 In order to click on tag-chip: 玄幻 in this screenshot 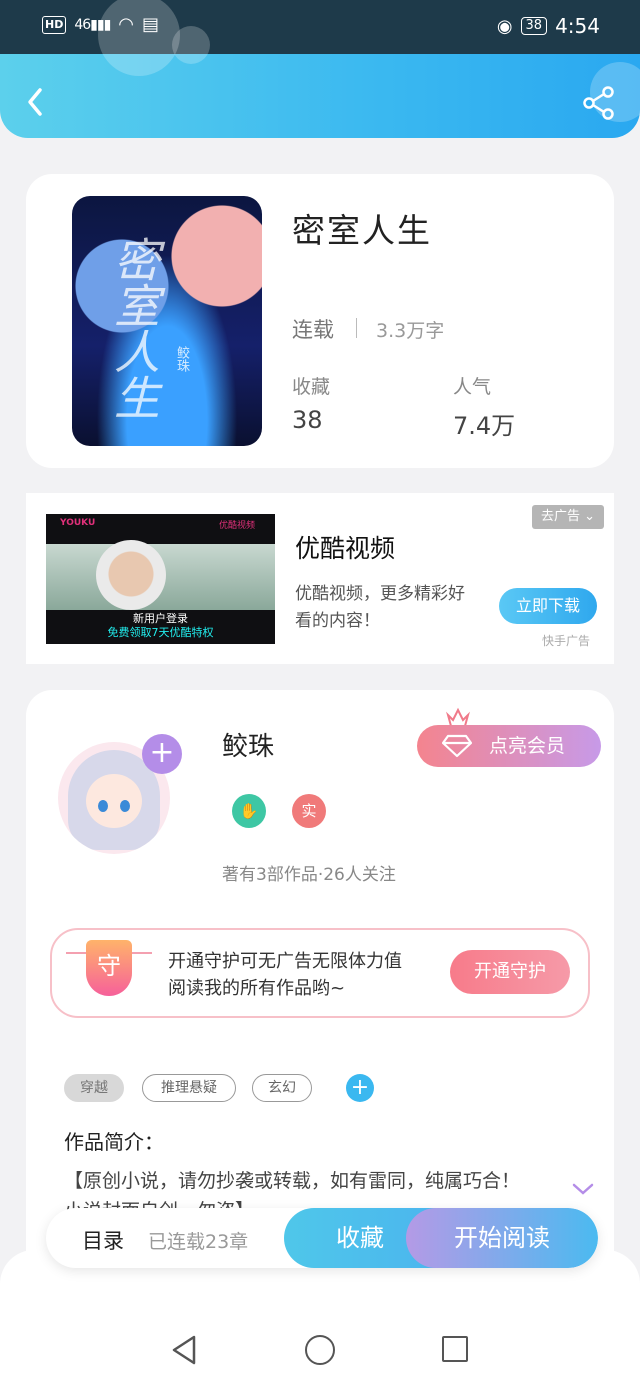, I will do `click(282, 1088)`.